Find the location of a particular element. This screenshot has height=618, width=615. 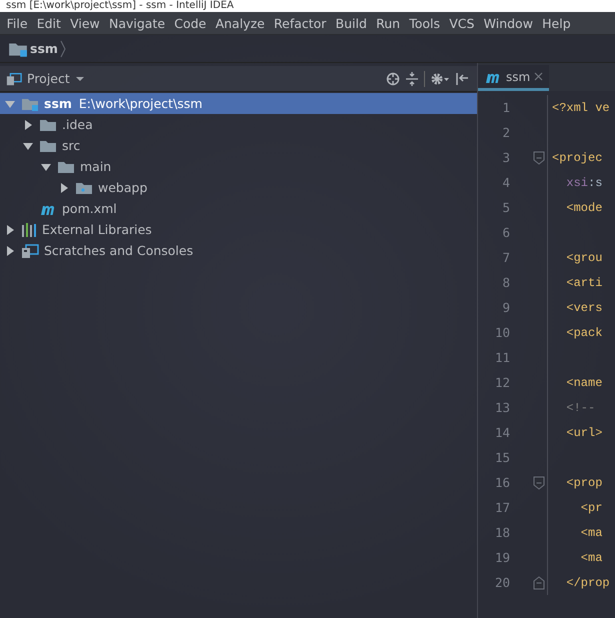

menu-item: Build is located at coordinates (351, 23).